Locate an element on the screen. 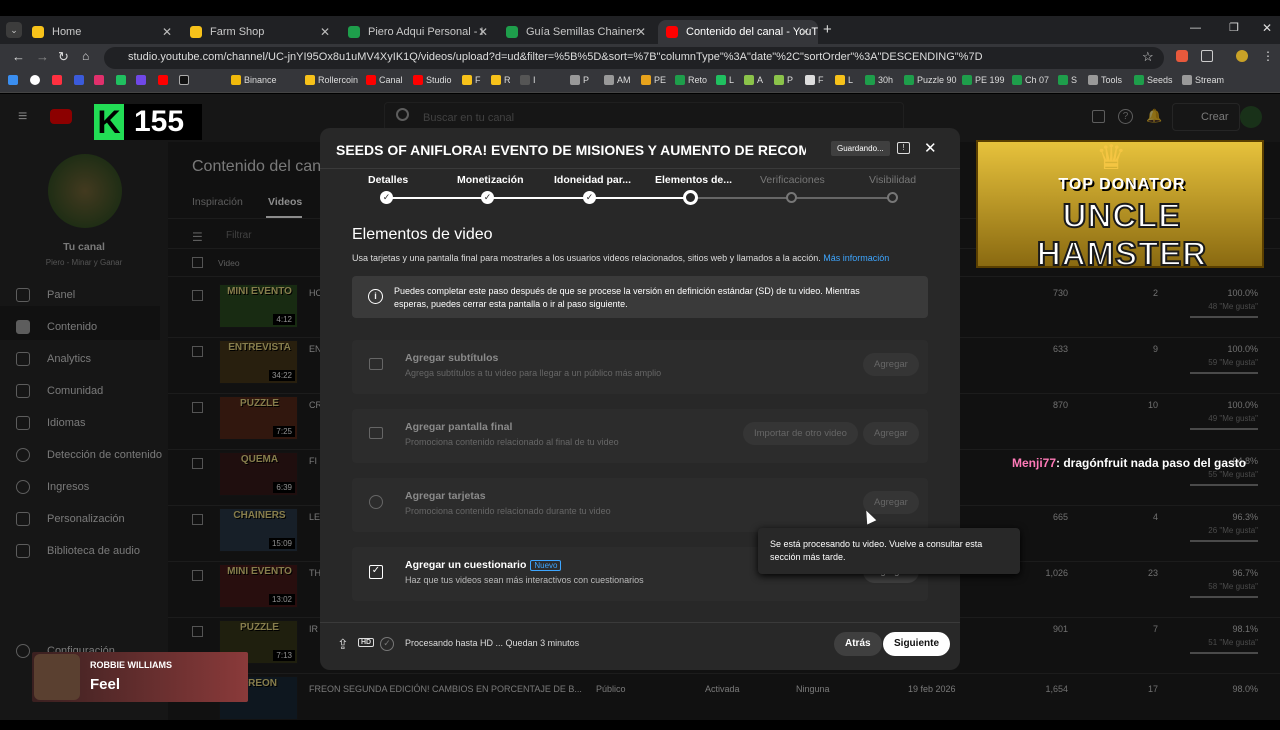 The height and width of the screenshot is (730, 1280). step-detalles: Detalles is located at coordinates (388, 180).